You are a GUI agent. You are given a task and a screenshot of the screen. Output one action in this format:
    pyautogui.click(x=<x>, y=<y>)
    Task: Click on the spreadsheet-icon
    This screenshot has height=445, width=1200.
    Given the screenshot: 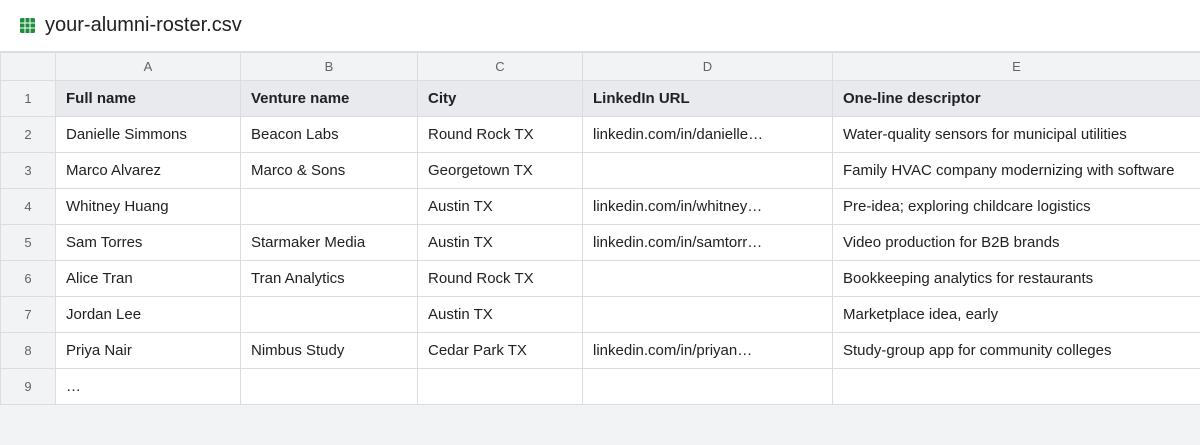 What is the action you would take?
    pyautogui.click(x=27, y=25)
    